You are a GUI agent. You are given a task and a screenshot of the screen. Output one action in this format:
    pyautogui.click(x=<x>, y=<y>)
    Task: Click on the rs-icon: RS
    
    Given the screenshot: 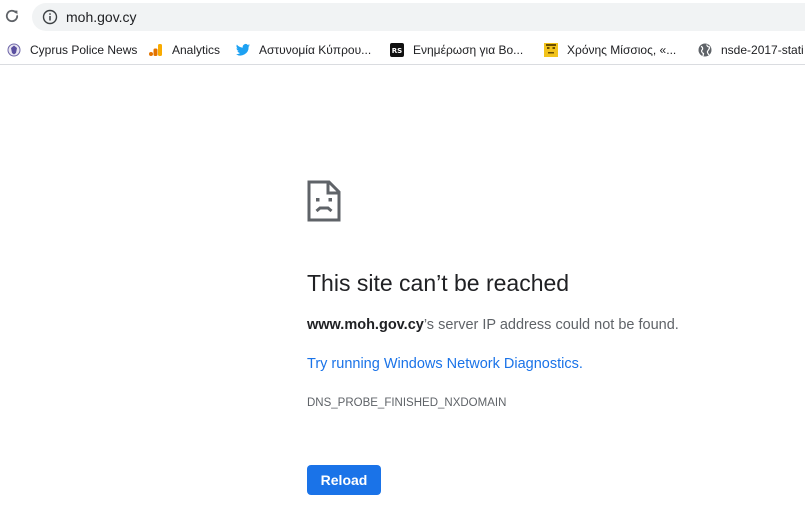 What is the action you would take?
    pyautogui.click(x=397, y=50)
    